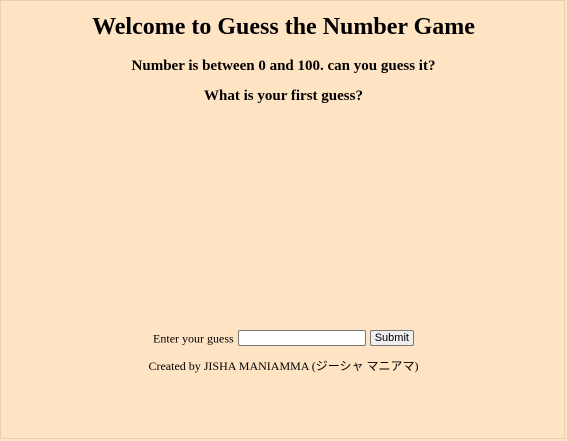 The image size is (567, 441). Describe the element at coordinates (283, 27) in the screenshot. I see `page-title: Welcome to Guess the Number Game` at that location.